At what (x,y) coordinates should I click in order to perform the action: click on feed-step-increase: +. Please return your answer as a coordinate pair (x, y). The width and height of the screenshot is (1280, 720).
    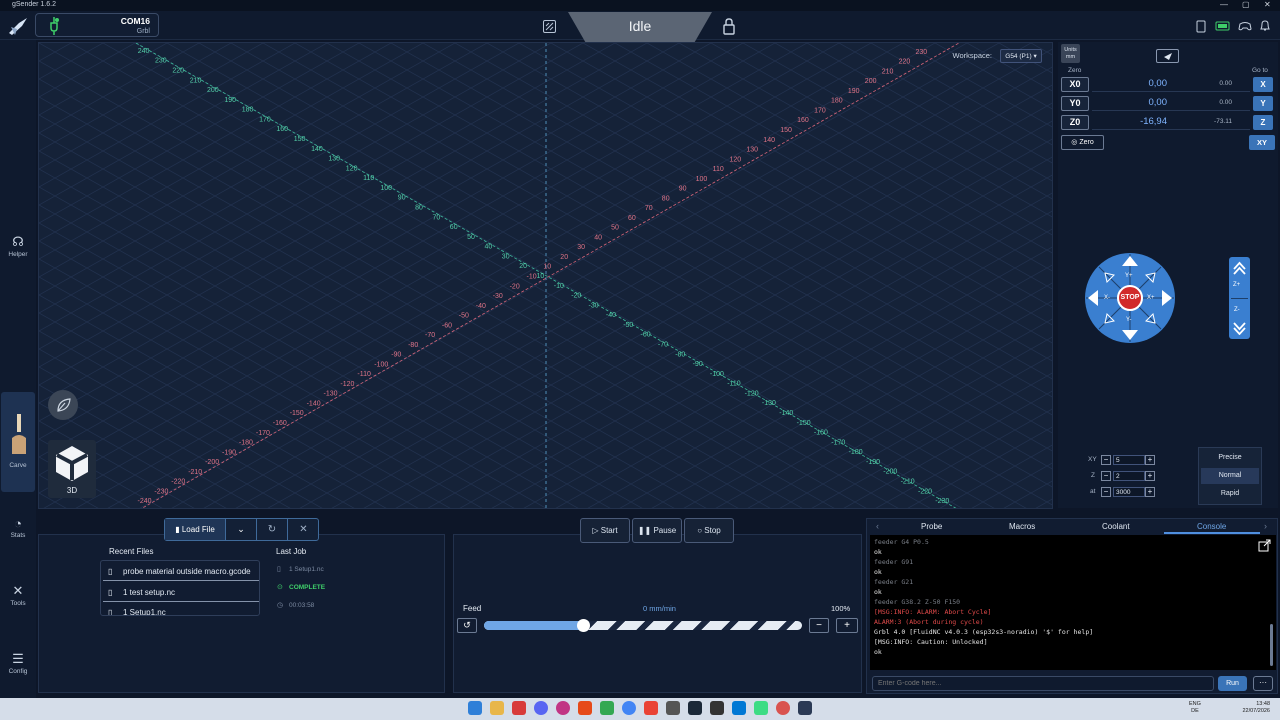
    Looking at the image, I should click on (1150, 492).